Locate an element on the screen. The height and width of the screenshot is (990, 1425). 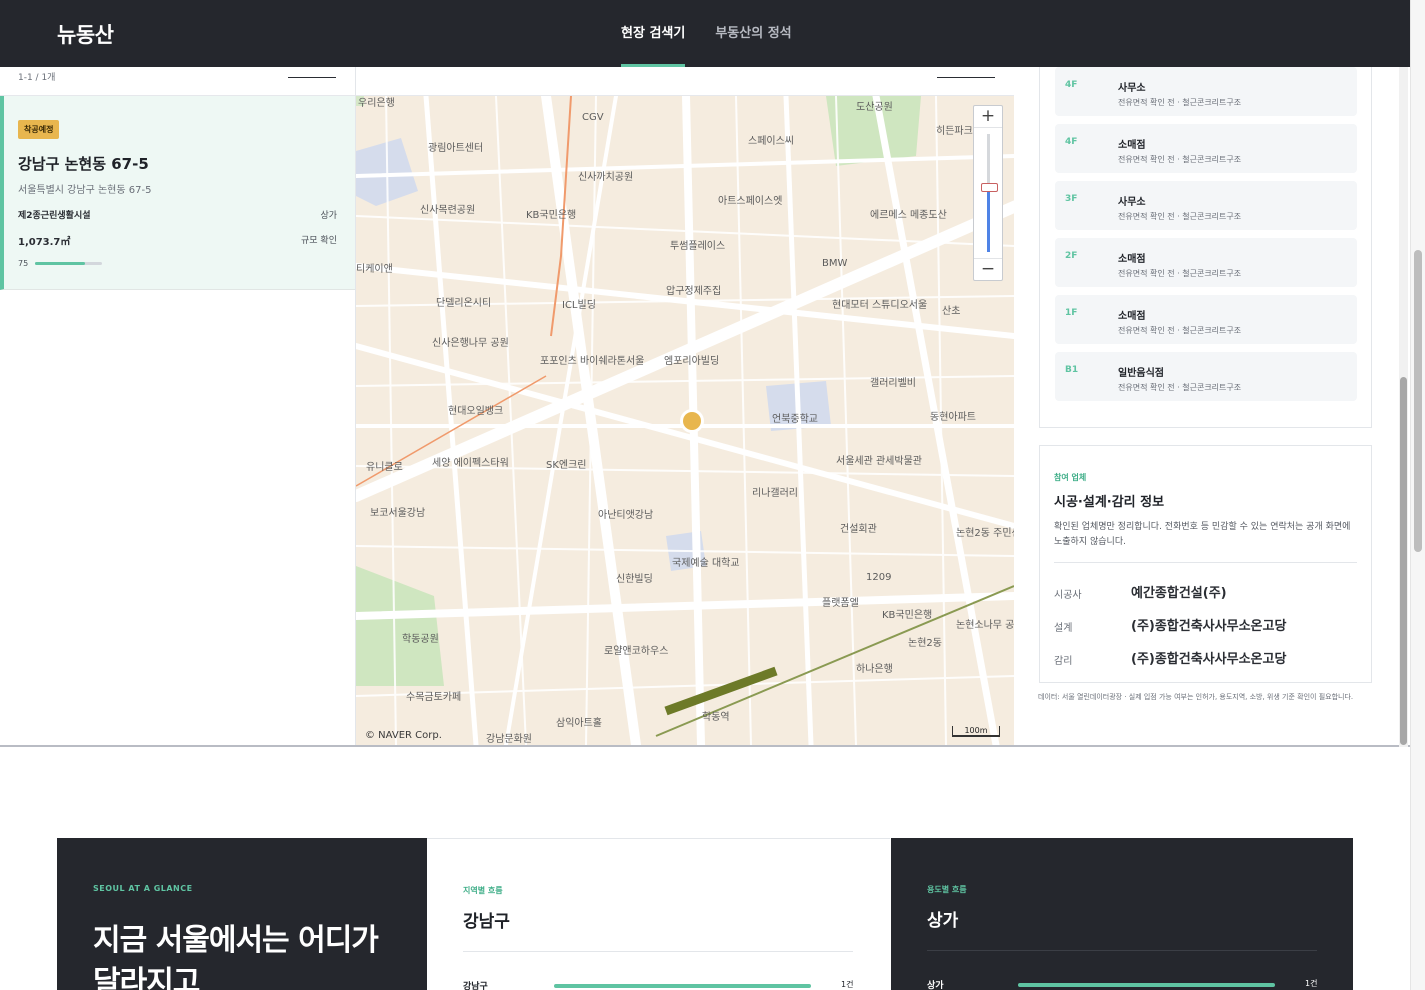
floor-level: 4F is located at coordinates (1071, 85).